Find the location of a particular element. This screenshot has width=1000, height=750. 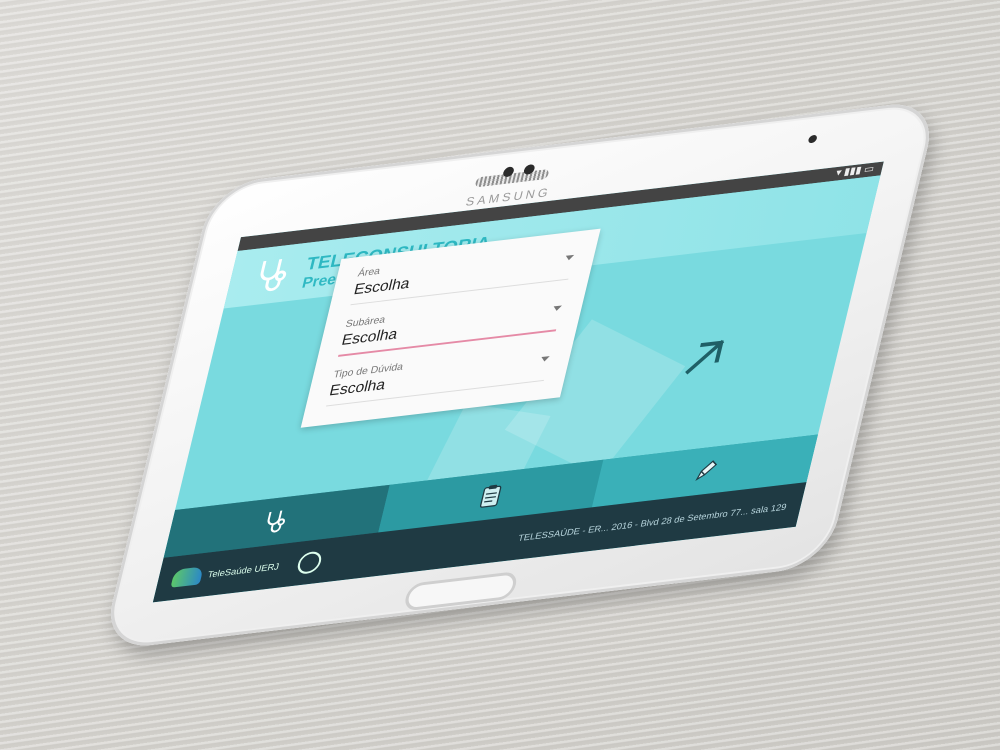

proximity-sensor is located at coordinates (812, 139).